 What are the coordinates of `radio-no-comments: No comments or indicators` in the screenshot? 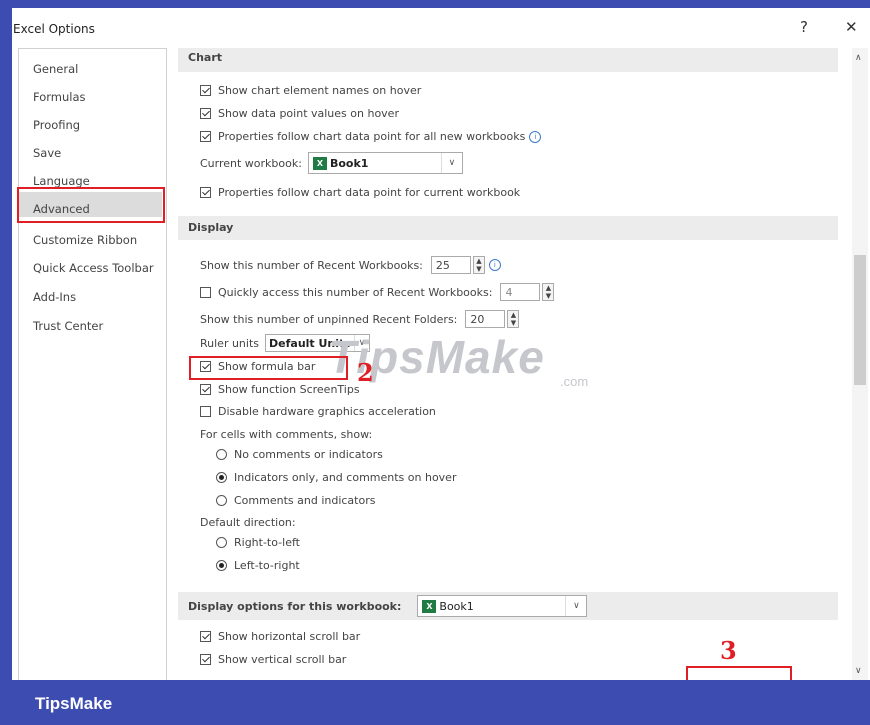 It's located at (299, 454).